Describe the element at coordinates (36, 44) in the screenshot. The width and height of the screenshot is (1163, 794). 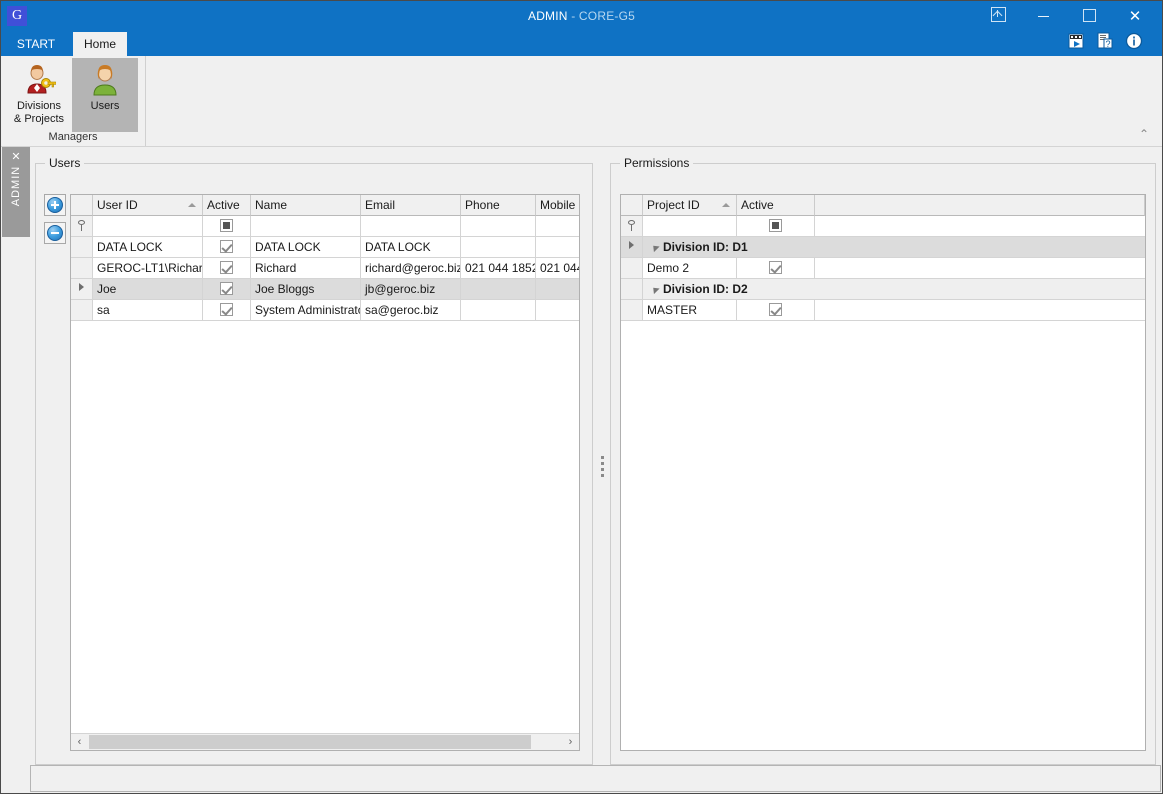
I see `tab-start: START` at that location.